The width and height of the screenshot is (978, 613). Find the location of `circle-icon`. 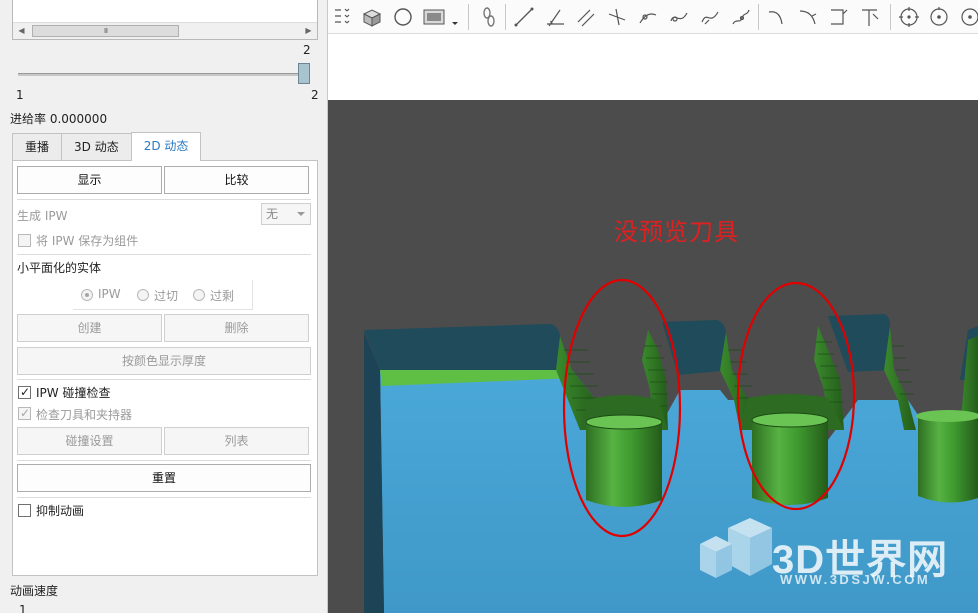

circle-icon is located at coordinates (403, 17).